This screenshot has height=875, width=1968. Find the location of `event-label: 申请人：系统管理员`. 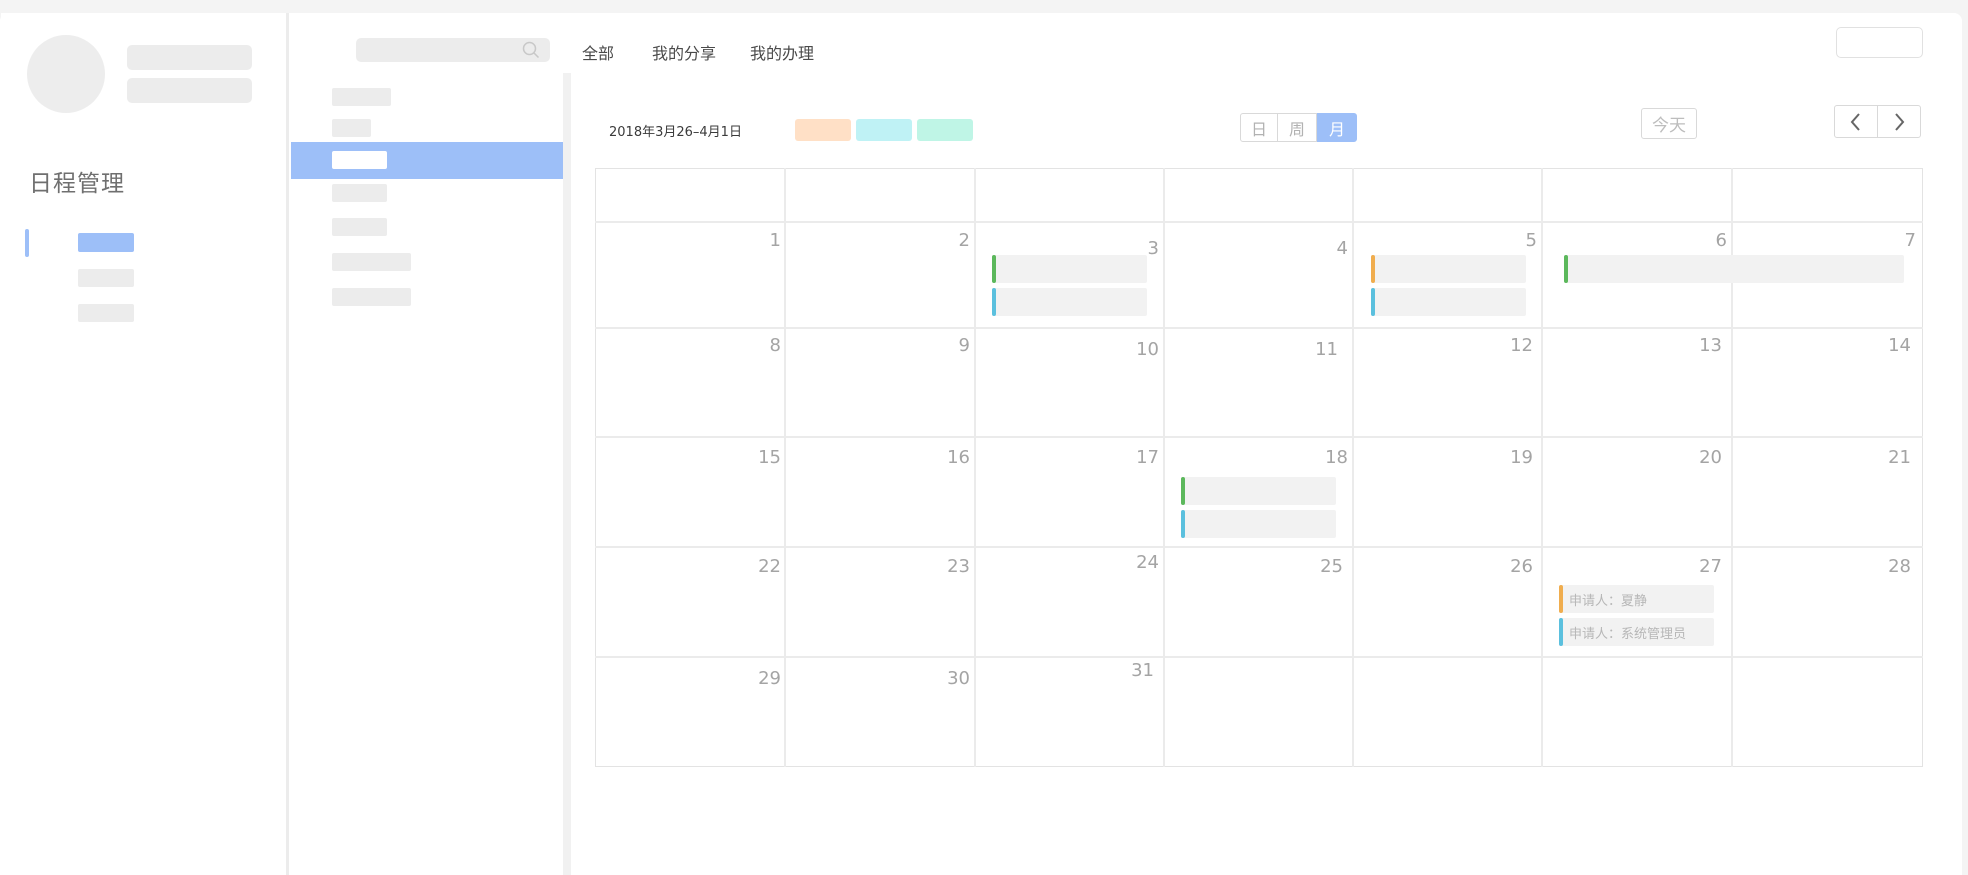

event-label: 申请人：系统管理员 is located at coordinates (1628, 634).